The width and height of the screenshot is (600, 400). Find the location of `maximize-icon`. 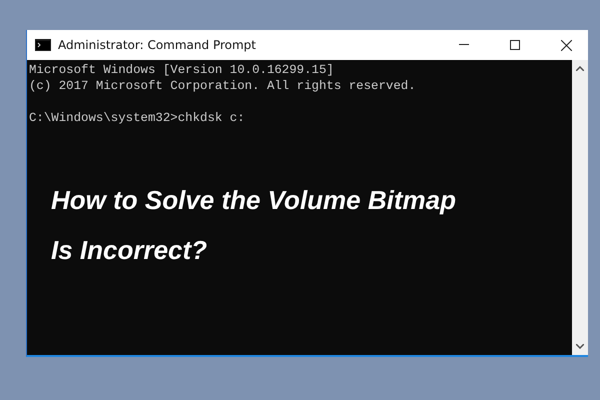

maximize-icon is located at coordinates (515, 45).